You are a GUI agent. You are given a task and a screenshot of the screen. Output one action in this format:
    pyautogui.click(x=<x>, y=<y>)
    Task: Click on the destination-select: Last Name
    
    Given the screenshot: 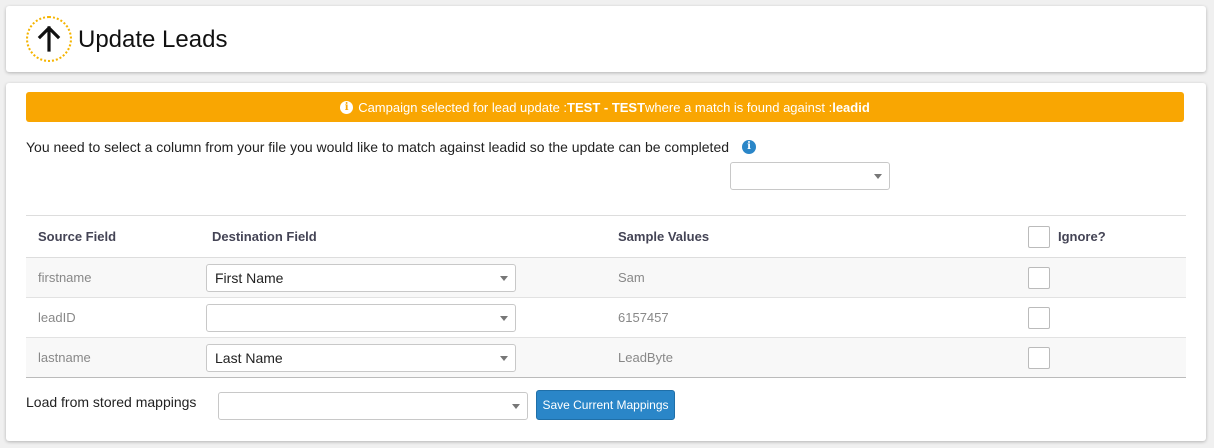 What is the action you would take?
    pyautogui.click(x=361, y=357)
    